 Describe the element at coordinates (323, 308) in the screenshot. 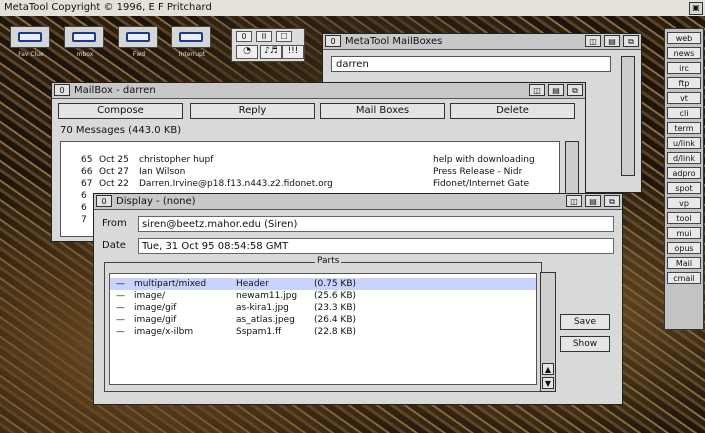

I see `list-item: — image/gif as-kira1.jpg (23.3 KB)` at that location.